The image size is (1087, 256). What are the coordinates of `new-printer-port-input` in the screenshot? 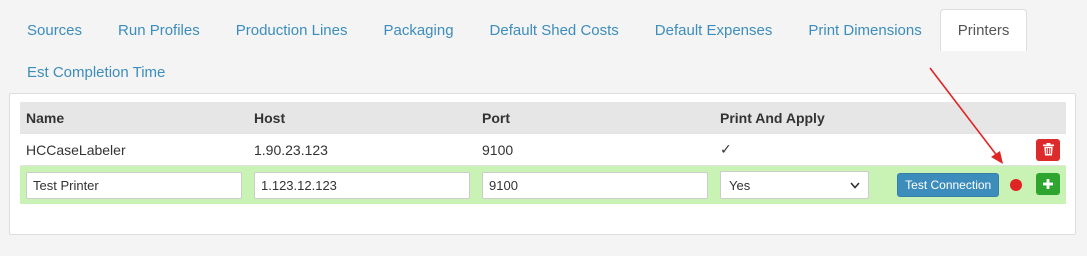 It's located at (595, 185).